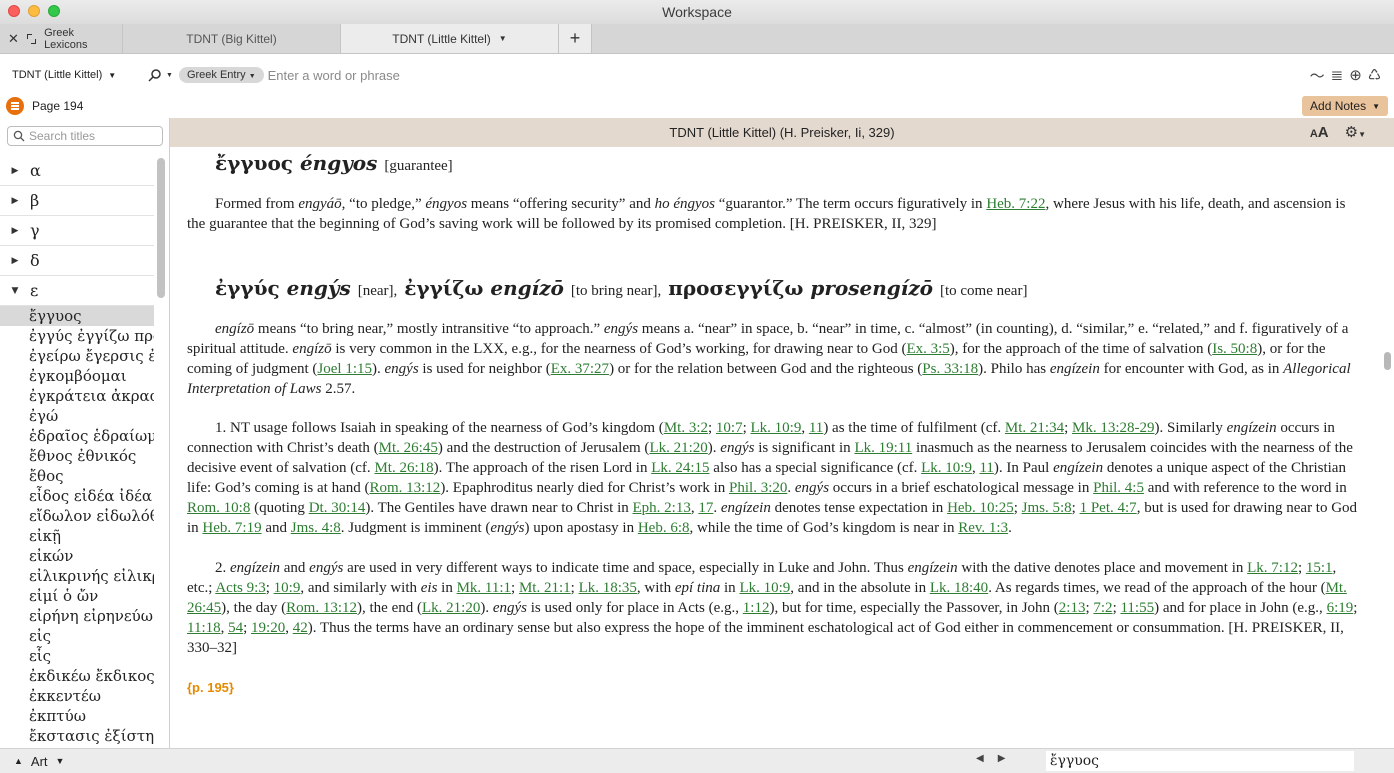  Describe the element at coordinates (950, 369) in the screenshot. I see `scripture-link: Ps. 33:18` at that location.